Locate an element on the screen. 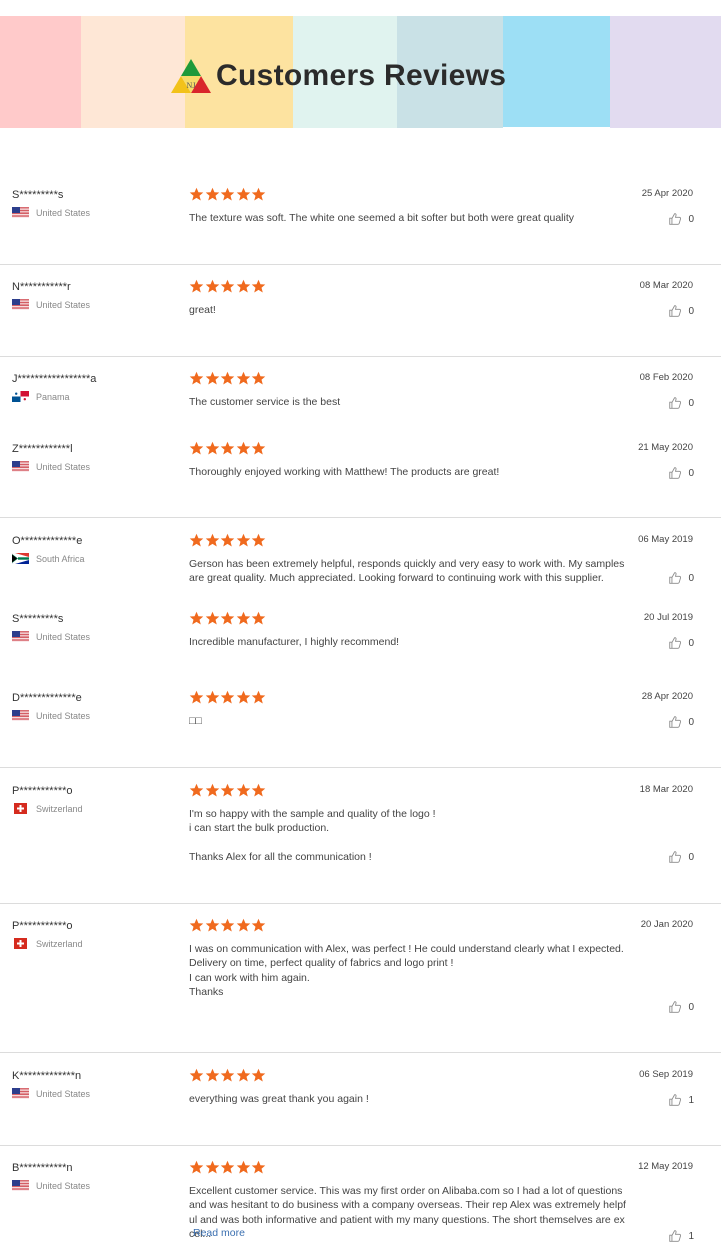 This screenshot has width=721, height=1250. review-date: 20 Jan 2020 is located at coordinates (666, 924).